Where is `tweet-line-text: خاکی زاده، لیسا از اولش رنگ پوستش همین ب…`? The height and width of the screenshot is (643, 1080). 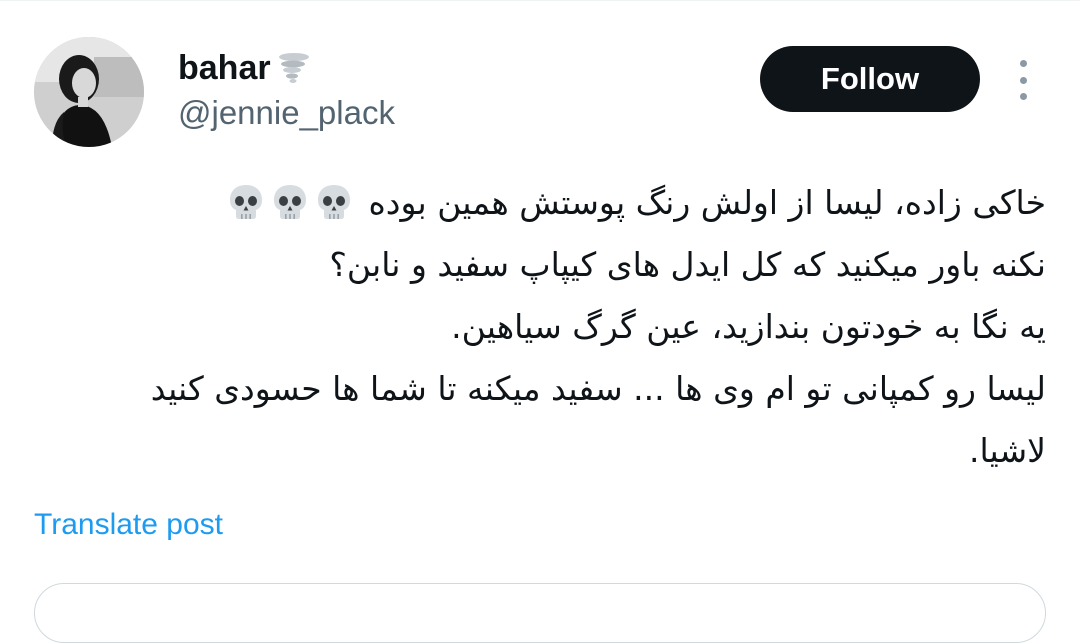 tweet-line-text: خاکی زاده، لیسا از اولش رنگ پوستش همین ب… is located at coordinates (707, 202).